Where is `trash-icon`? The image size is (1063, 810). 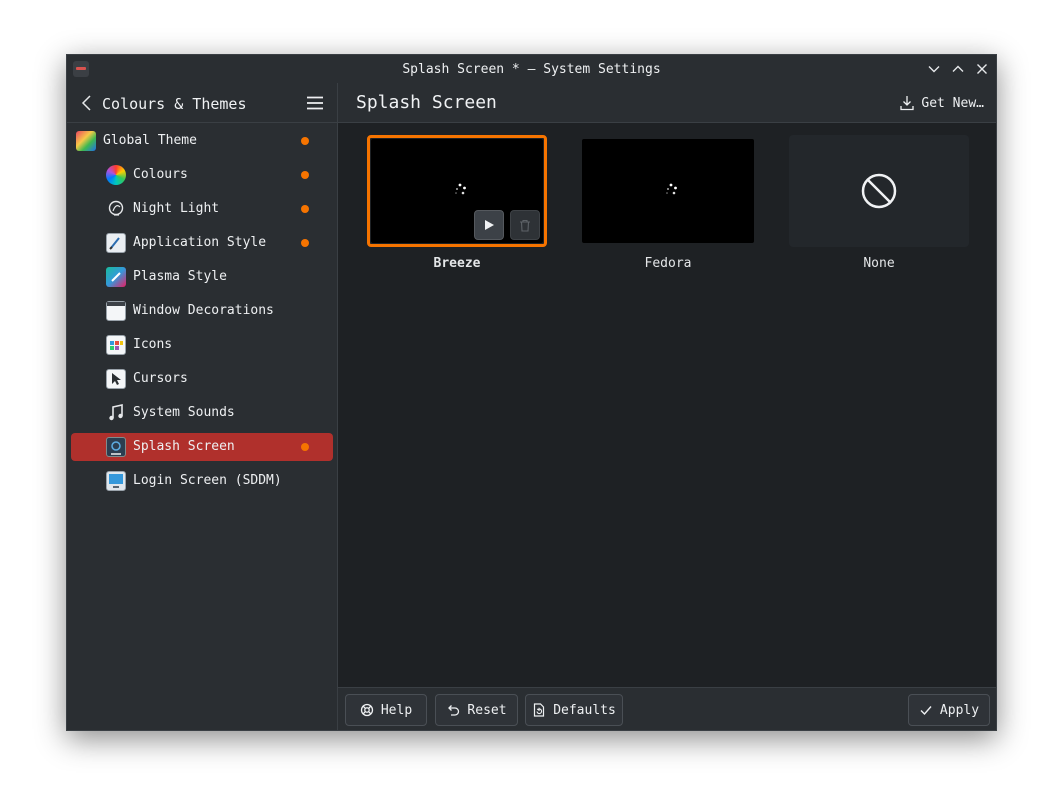
trash-icon is located at coordinates (525, 225).